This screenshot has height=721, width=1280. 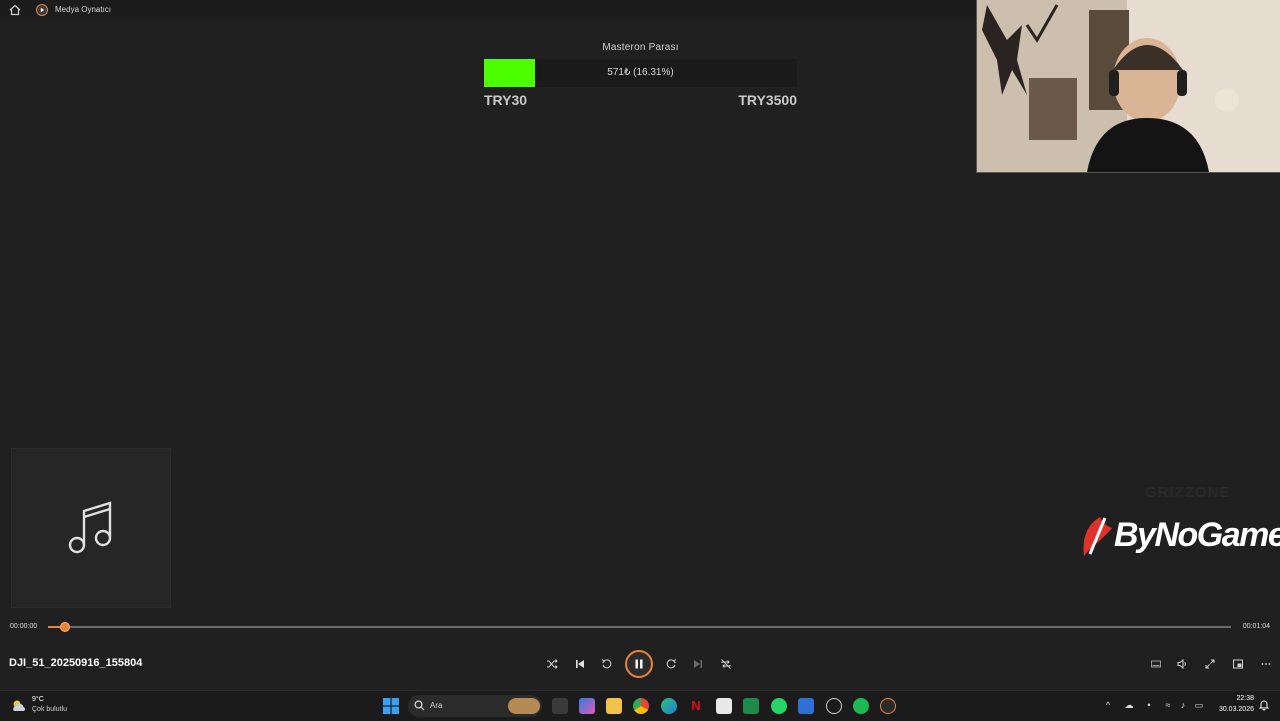 What do you see at coordinates (1264, 705) in the screenshot?
I see `notification-bell-icon` at bounding box center [1264, 705].